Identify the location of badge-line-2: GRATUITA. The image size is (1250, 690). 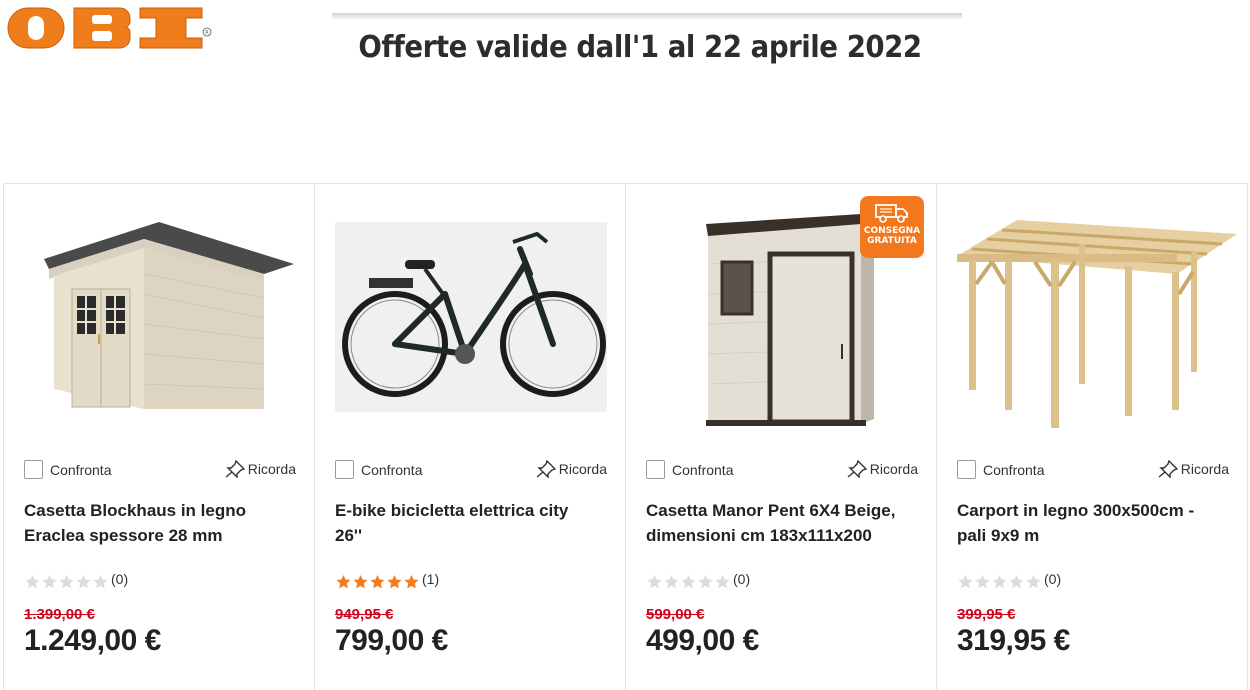
(892, 241).